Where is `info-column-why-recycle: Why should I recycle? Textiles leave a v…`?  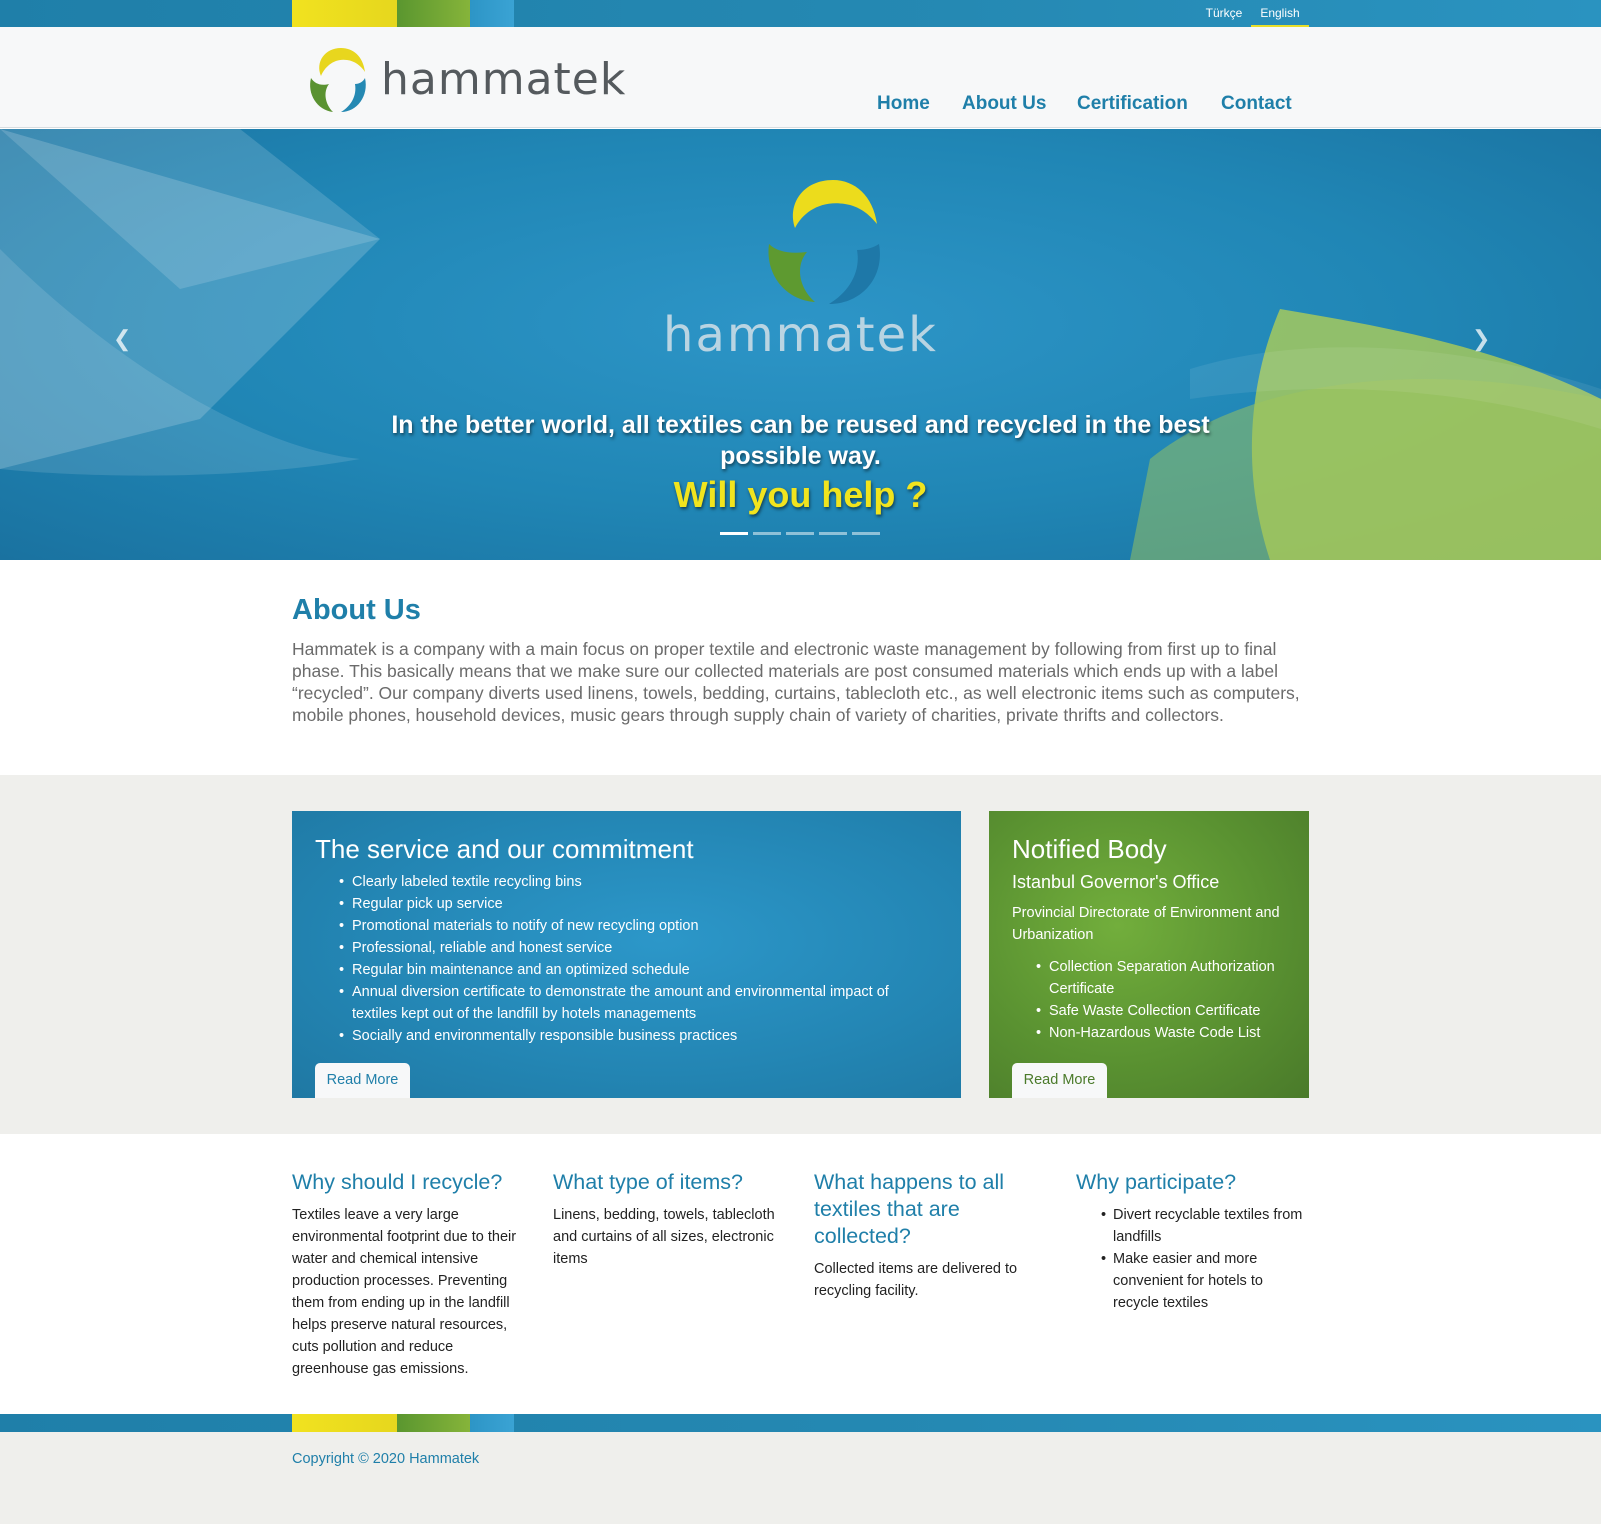 info-column-why-recycle: Why should I recycle? Textiles leave a v… is located at coordinates (408, 1274).